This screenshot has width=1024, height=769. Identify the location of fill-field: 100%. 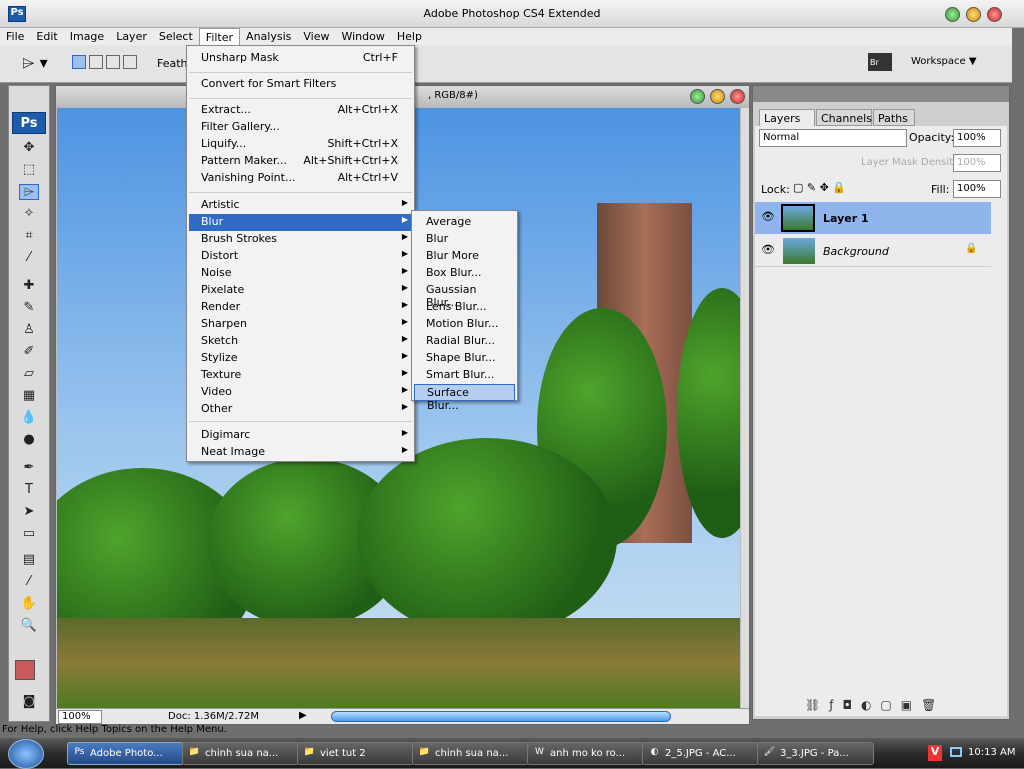
(977, 189).